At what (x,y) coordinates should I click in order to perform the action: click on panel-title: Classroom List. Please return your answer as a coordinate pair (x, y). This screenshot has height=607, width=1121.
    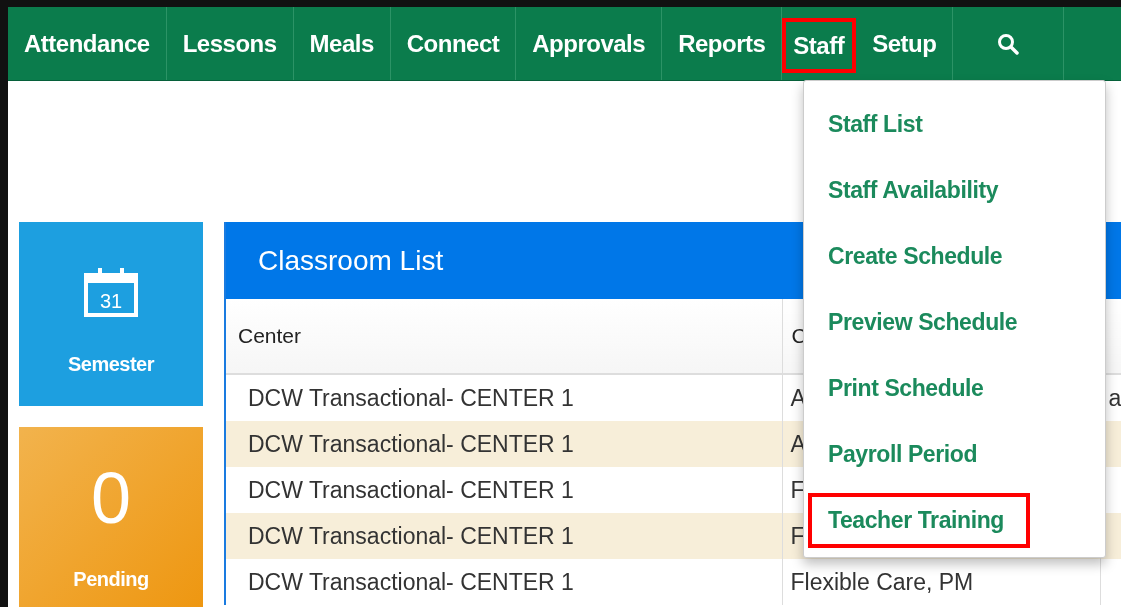
    Looking at the image, I should click on (351, 260).